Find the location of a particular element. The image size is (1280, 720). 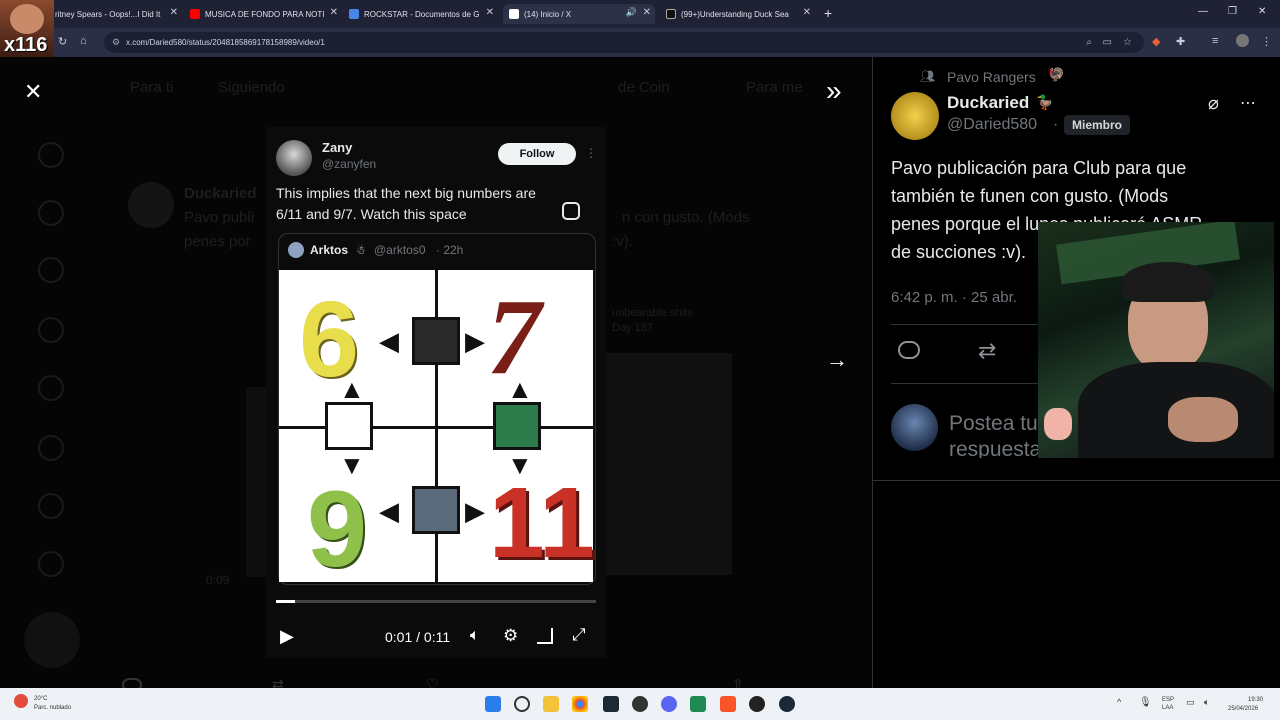

speaker-icon: 🔊 is located at coordinates (631, 12).